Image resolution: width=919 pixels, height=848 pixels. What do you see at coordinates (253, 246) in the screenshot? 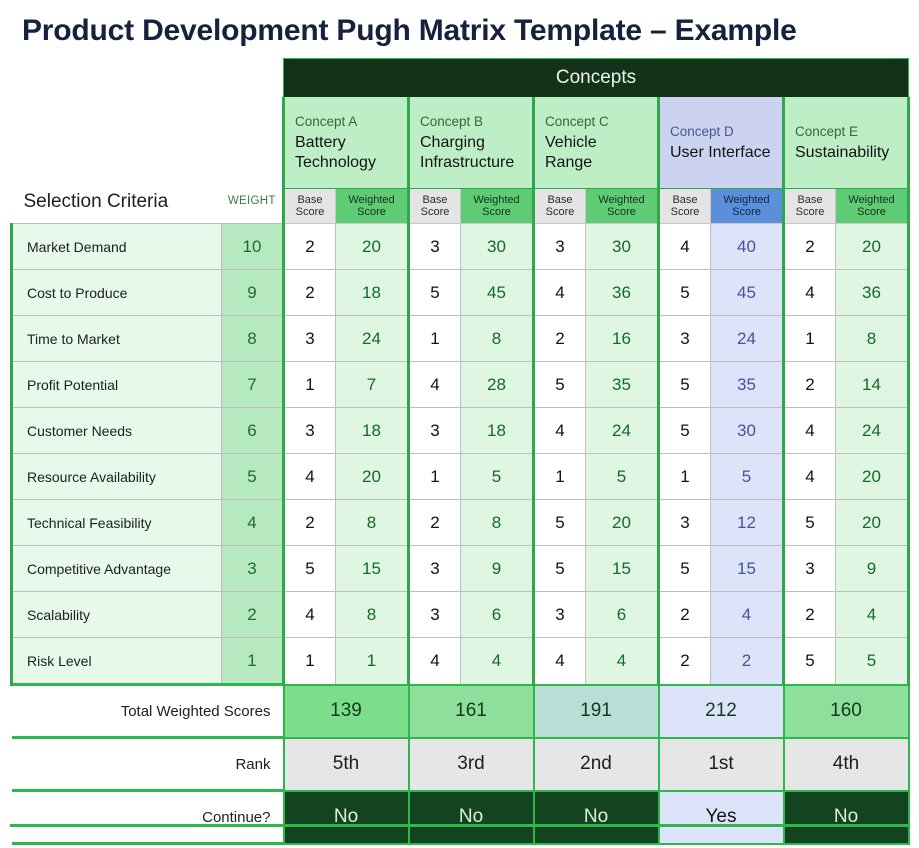
I see `criteria-weight: 10` at bounding box center [253, 246].